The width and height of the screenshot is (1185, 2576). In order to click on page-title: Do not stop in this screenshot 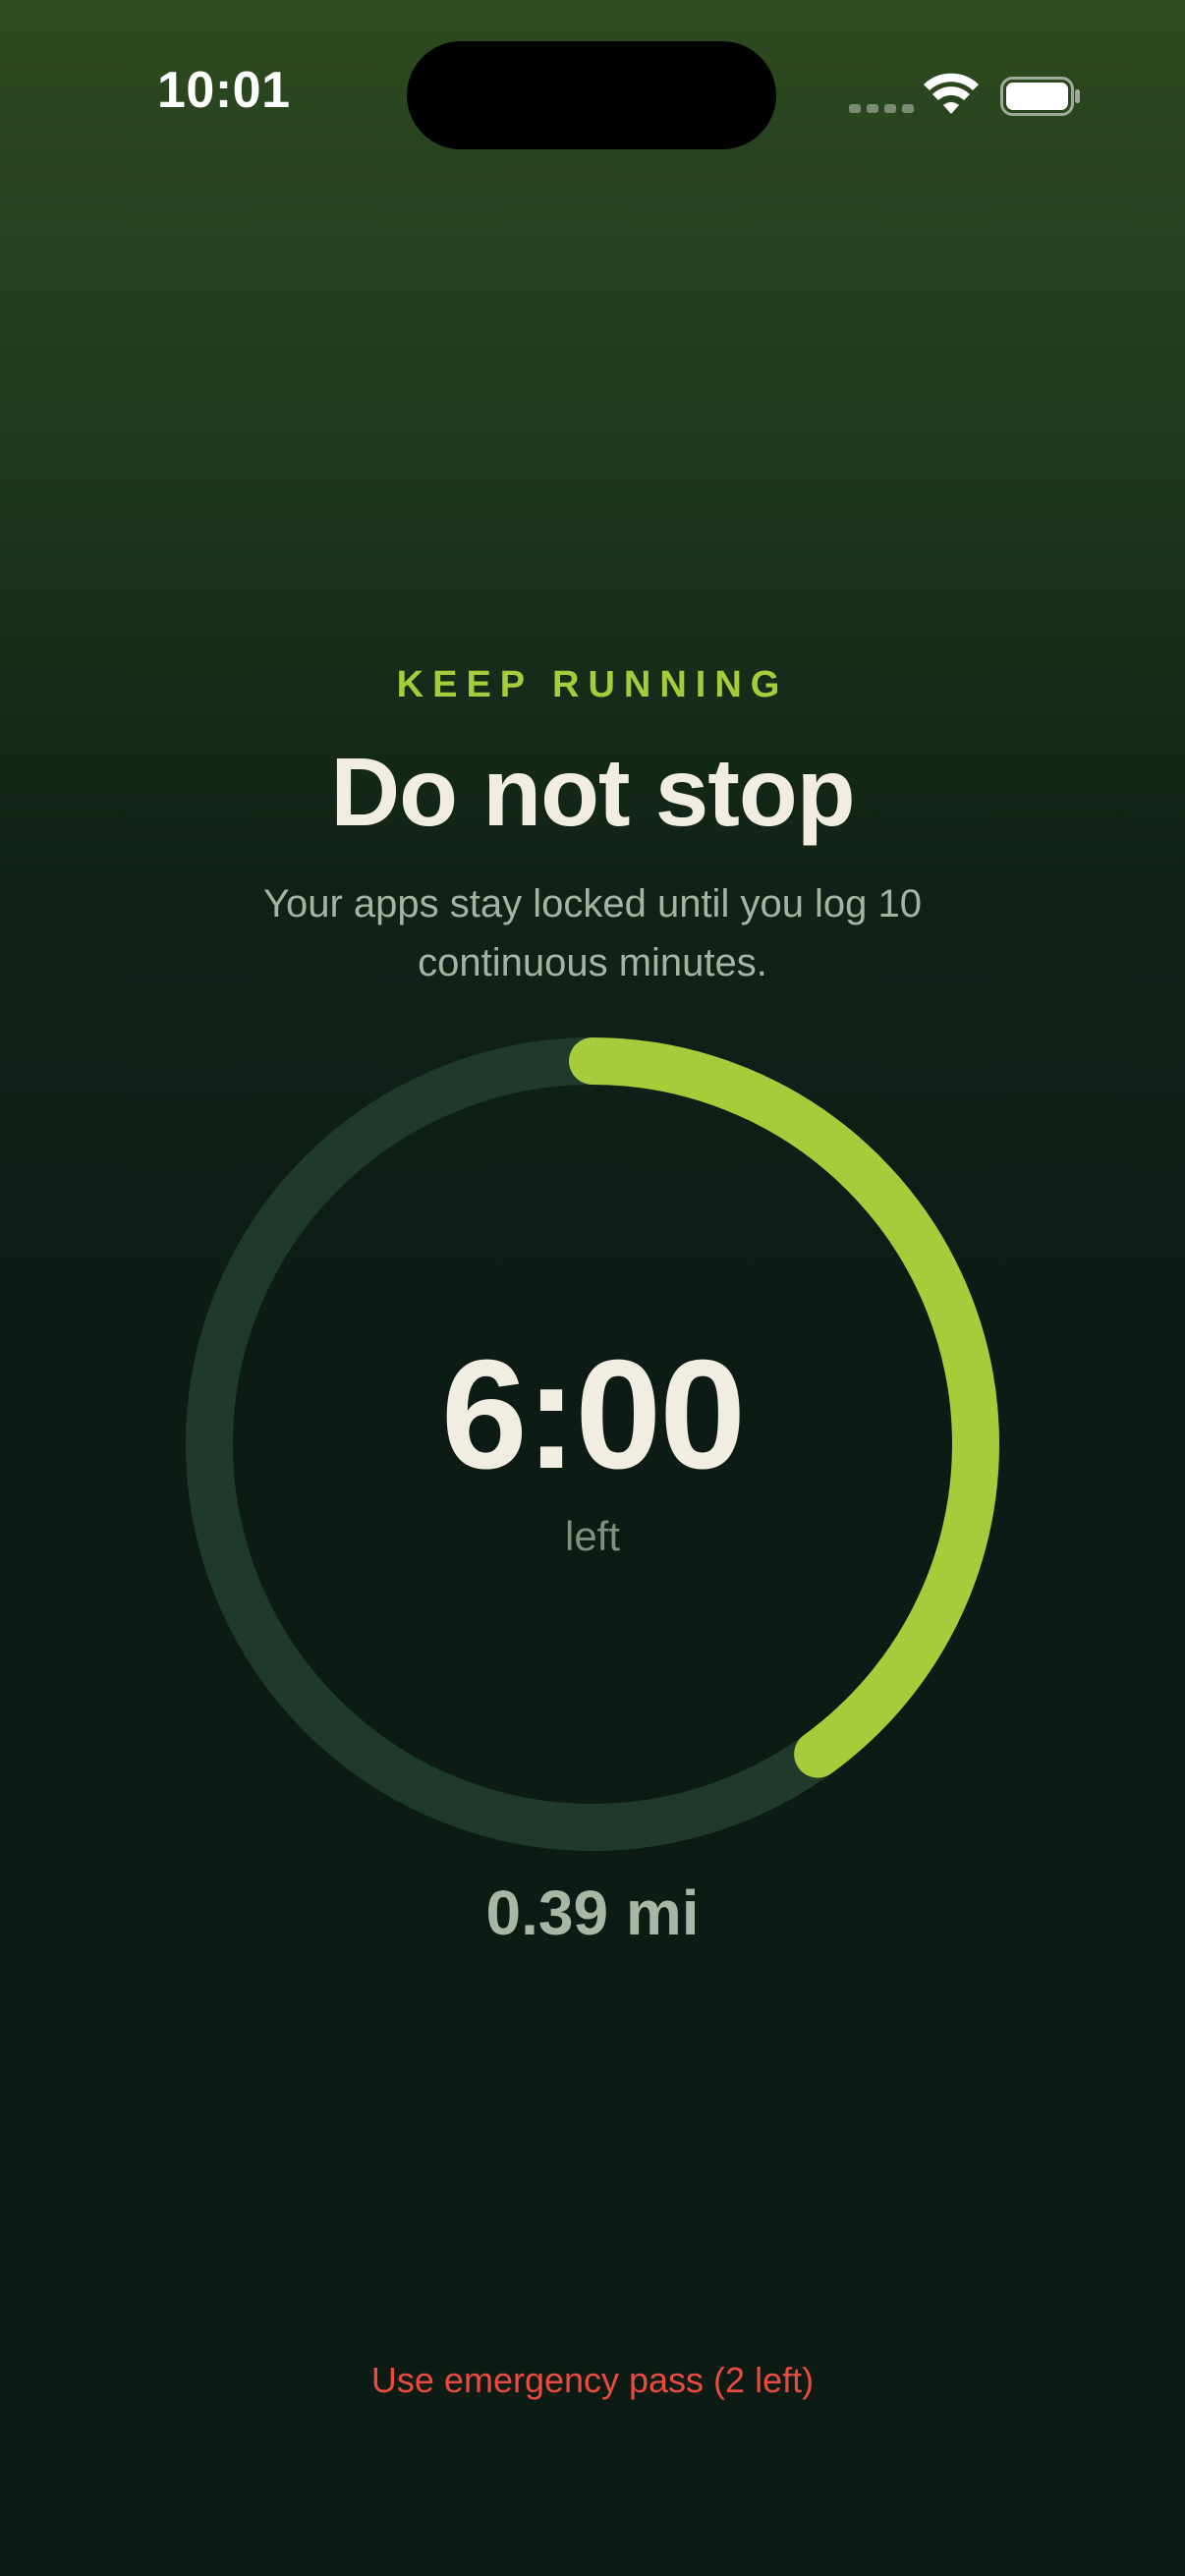, I will do `click(592, 792)`.